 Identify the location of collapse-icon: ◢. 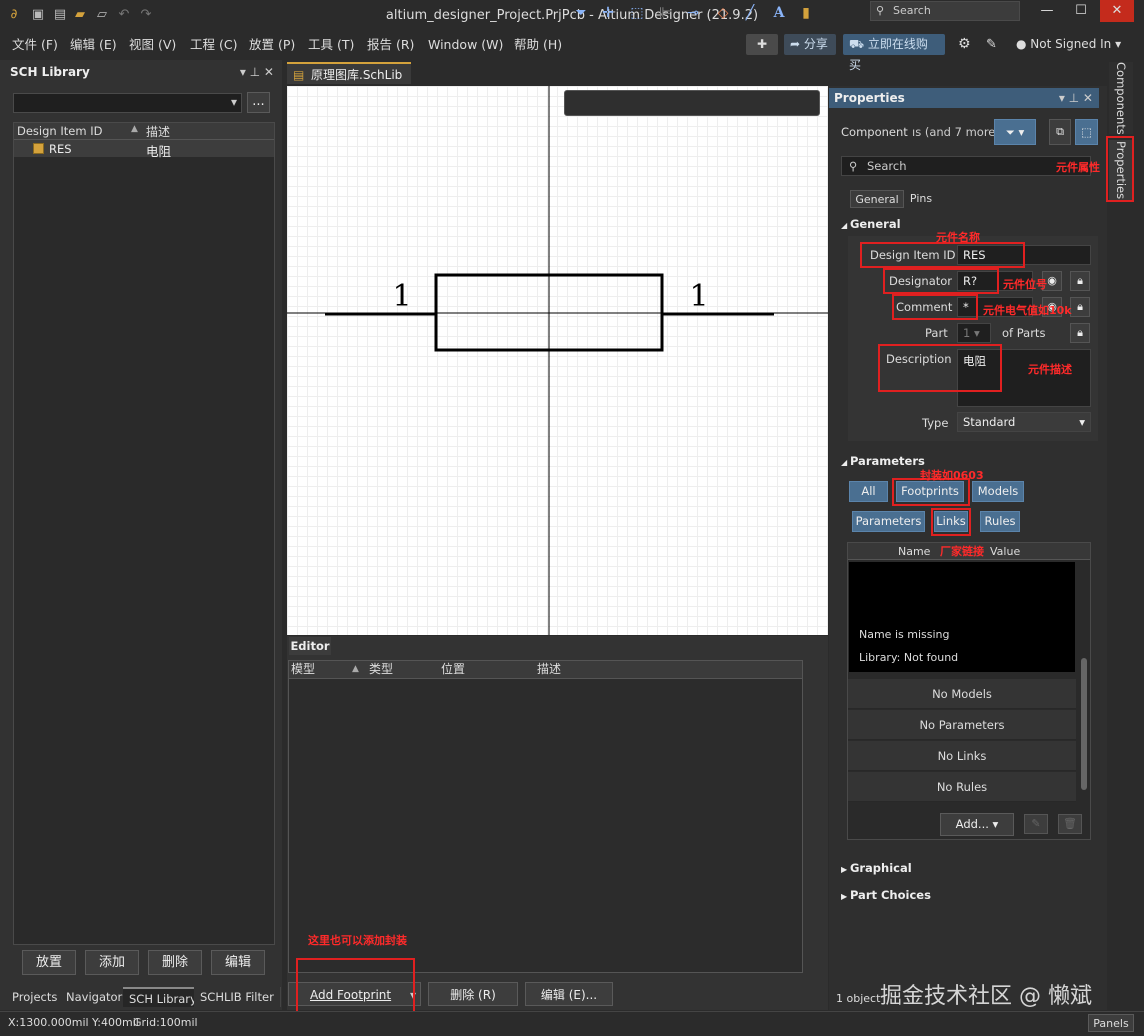
(845, 225).